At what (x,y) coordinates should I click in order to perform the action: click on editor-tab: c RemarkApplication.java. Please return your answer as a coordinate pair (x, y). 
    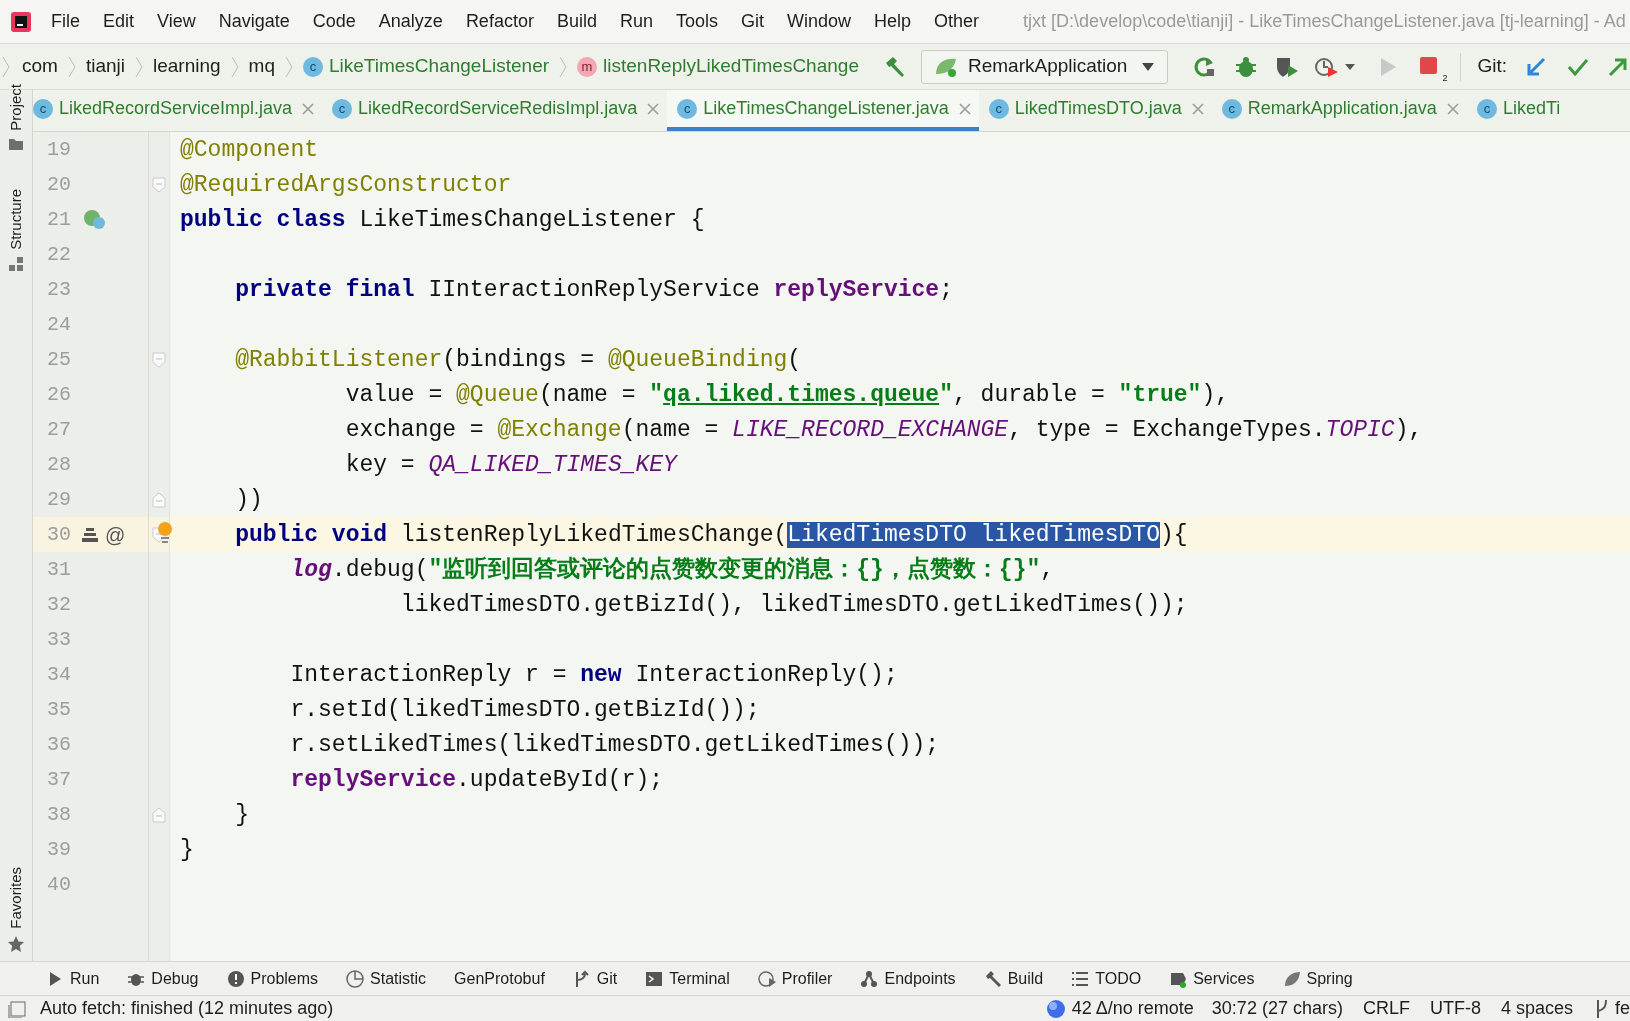
    Looking at the image, I should click on (1339, 110).